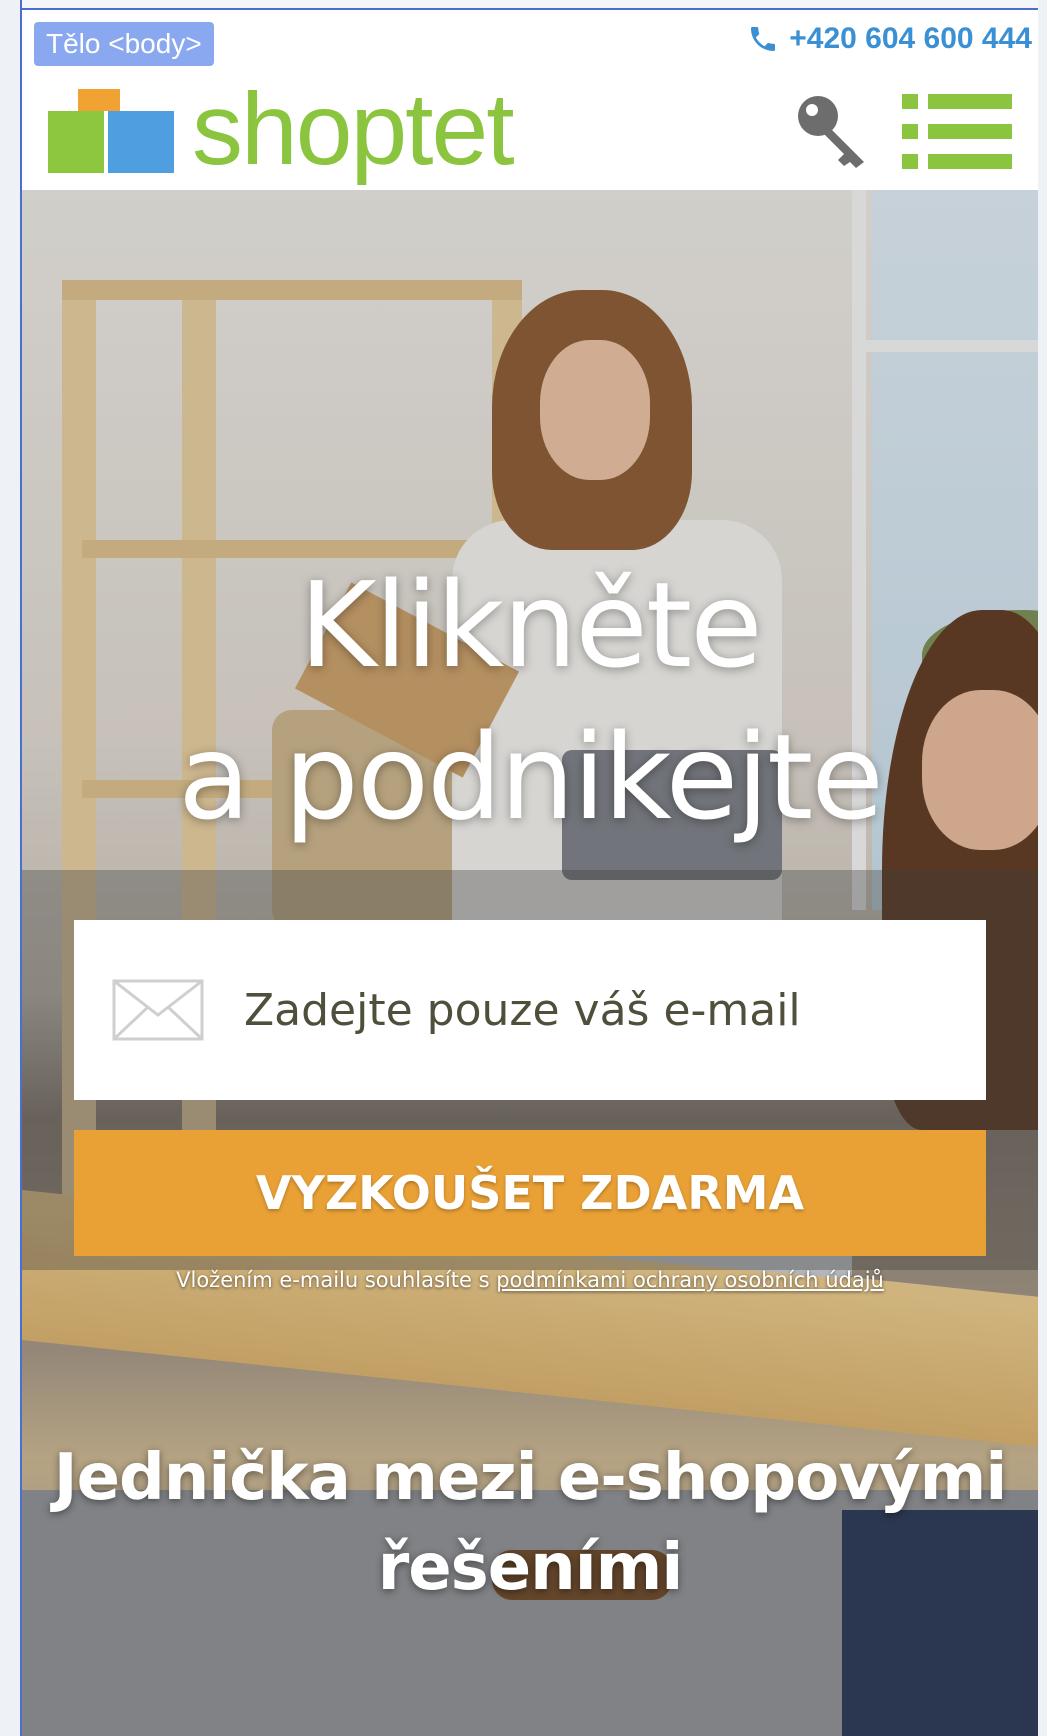  What do you see at coordinates (531, 777) in the screenshot?
I see `headline-line-2: a podnikejte` at bounding box center [531, 777].